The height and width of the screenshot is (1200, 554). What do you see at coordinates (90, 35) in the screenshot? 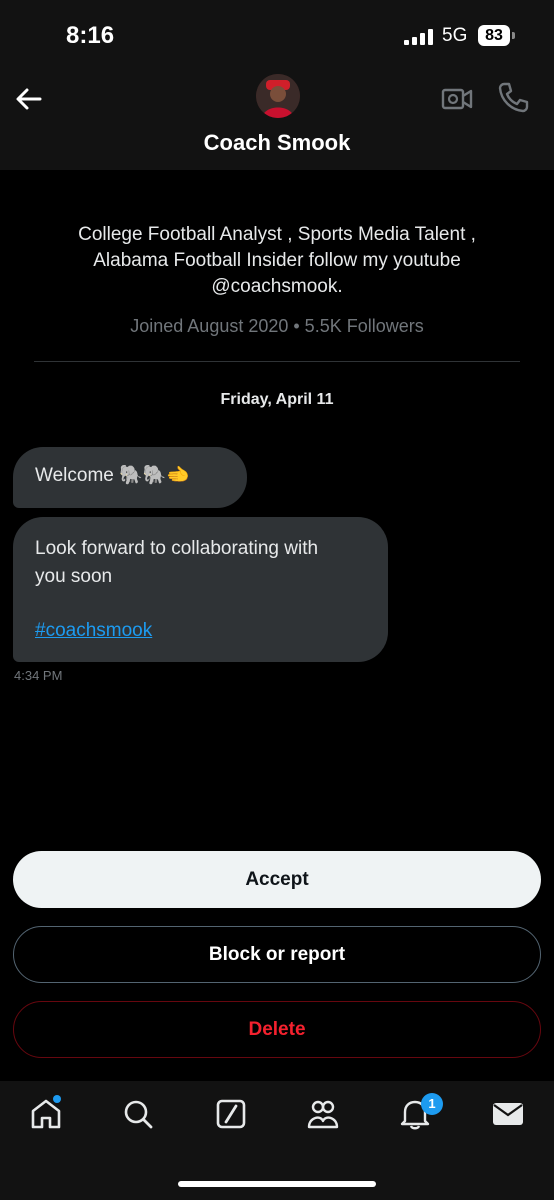
I see `status-time: 8:16` at bounding box center [90, 35].